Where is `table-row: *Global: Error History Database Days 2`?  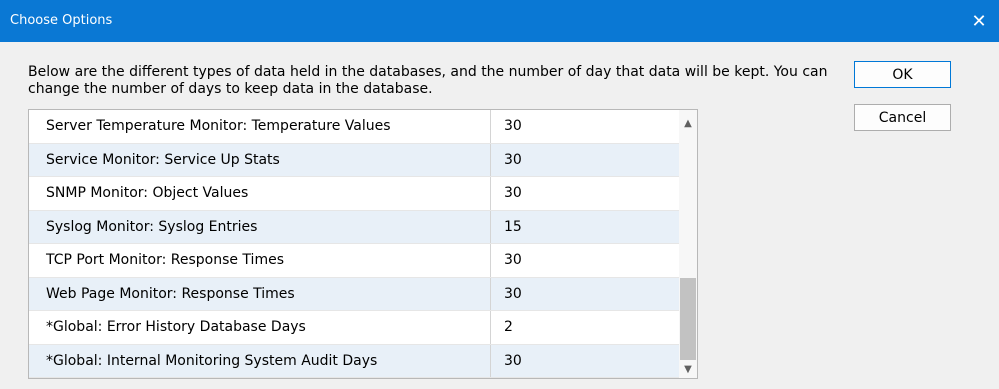
table-row: *Global: Error History Database Days 2 is located at coordinates (354, 328).